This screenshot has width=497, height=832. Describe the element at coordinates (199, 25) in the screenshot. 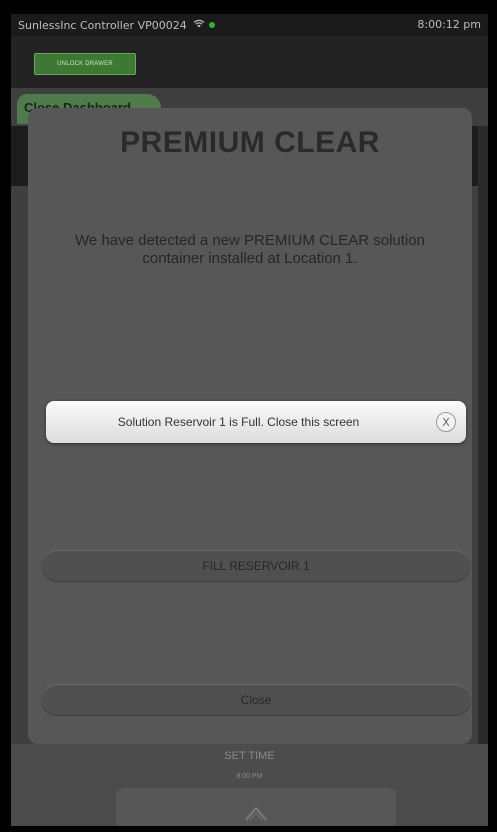

I see `wifi-icon` at that location.